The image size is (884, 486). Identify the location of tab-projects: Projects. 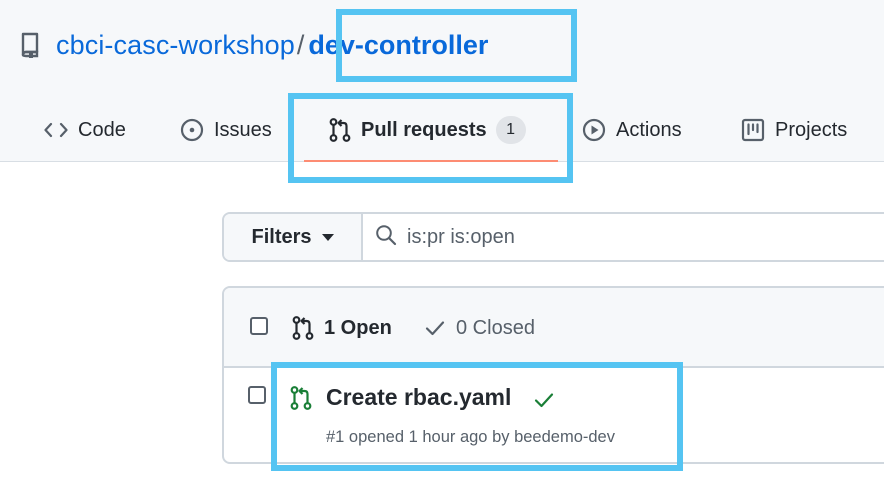
(794, 130).